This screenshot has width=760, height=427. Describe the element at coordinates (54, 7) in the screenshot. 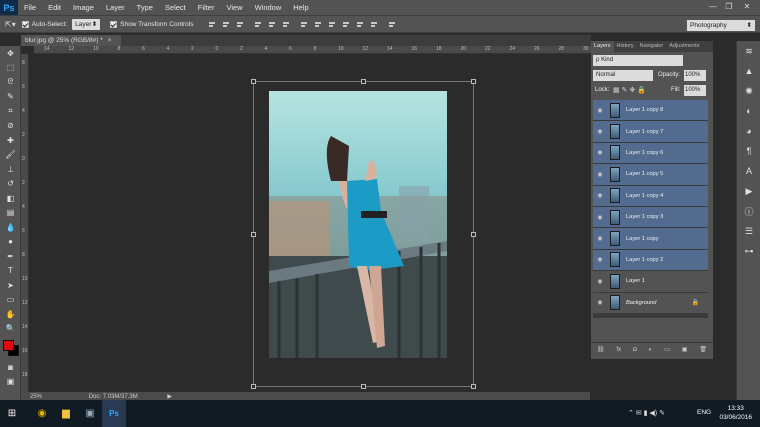

I see `menu-edit: Edit` at that location.